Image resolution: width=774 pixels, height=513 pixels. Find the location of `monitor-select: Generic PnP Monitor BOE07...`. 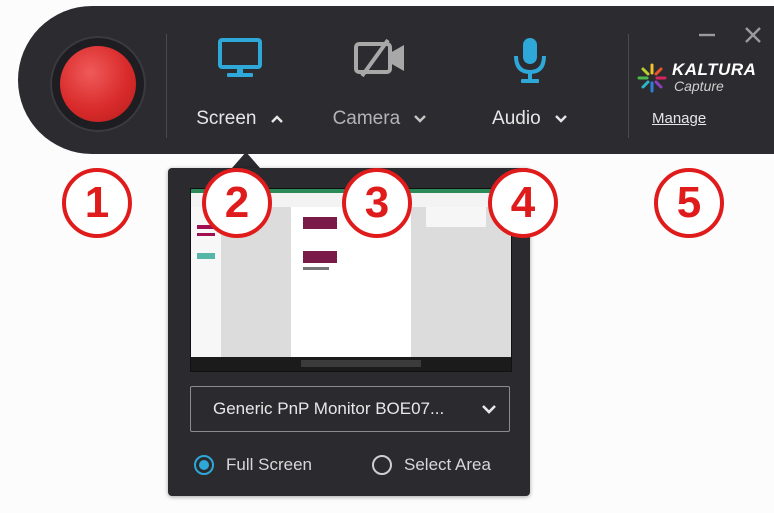

monitor-select: Generic PnP Monitor BOE07... is located at coordinates (350, 409).